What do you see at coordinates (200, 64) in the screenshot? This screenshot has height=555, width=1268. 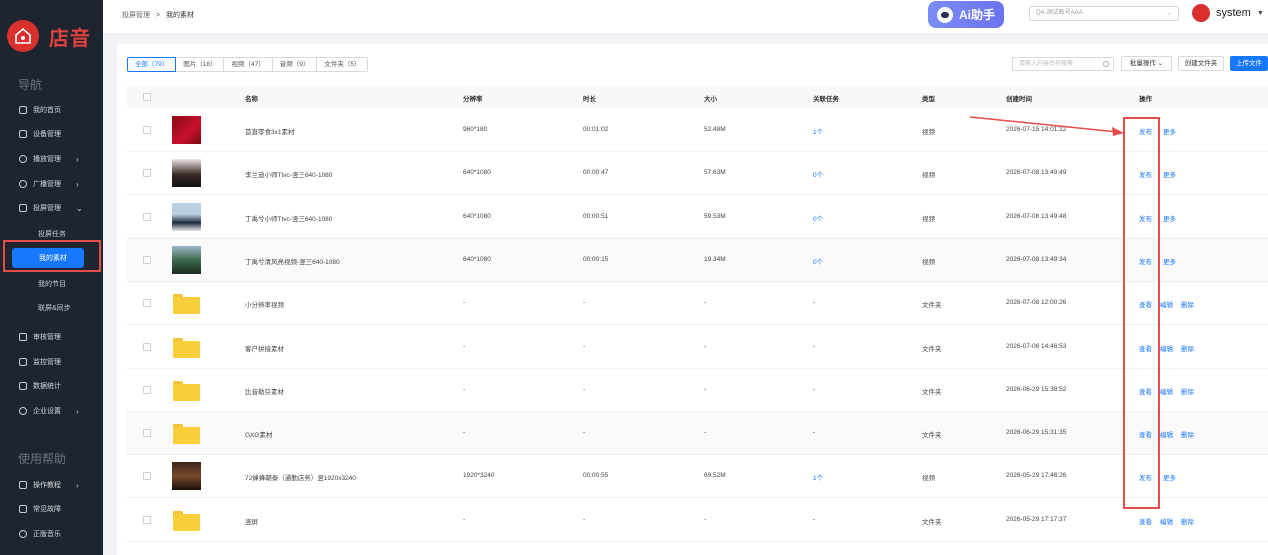 I see `tab-image: 图片（18）` at bounding box center [200, 64].